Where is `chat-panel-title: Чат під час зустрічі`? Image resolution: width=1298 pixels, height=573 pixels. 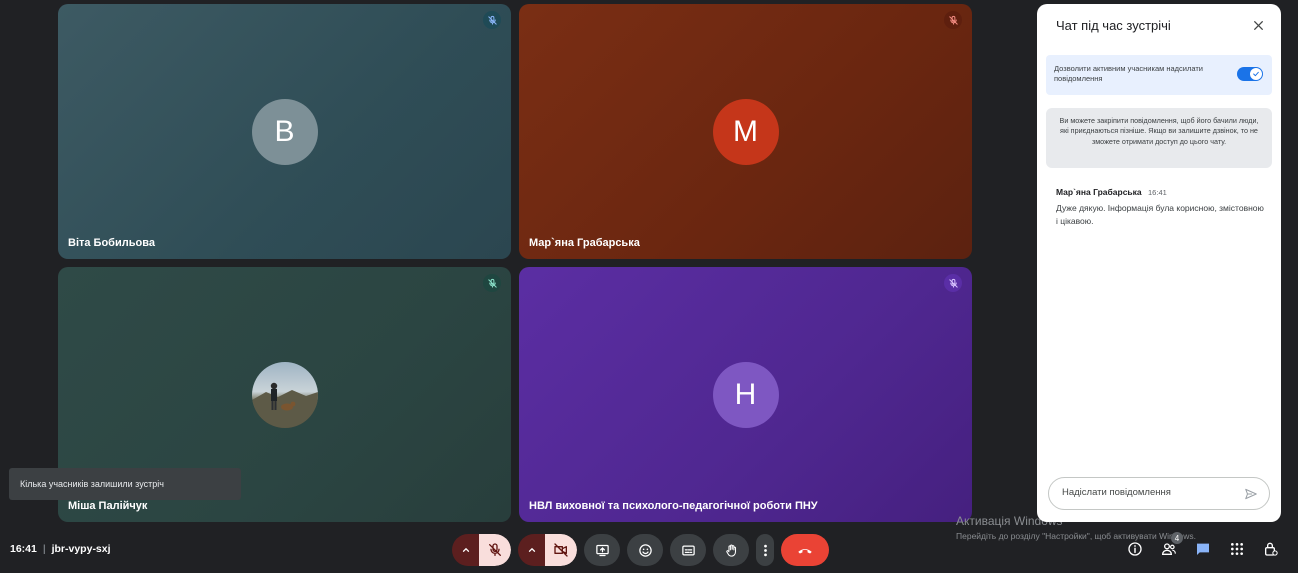
chat-panel-title: Чат під час зустрічі is located at coordinates (1113, 25).